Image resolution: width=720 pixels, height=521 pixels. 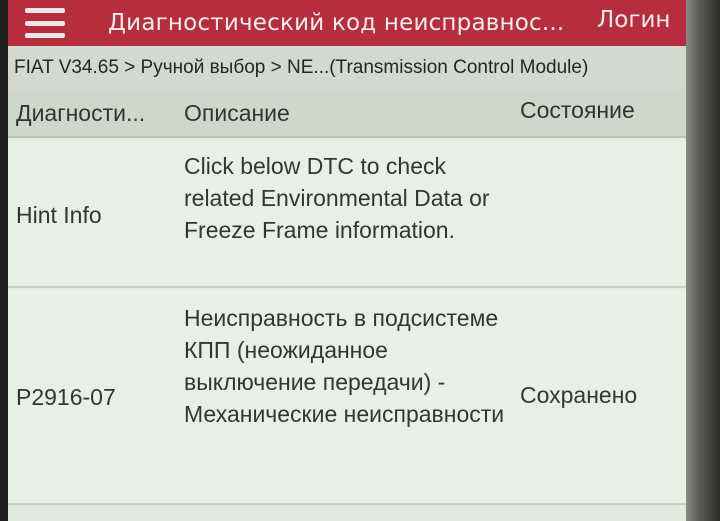 What do you see at coordinates (577, 110) in the screenshot?
I see `column-header-state: Состояние` at bounding box center [577, 110].